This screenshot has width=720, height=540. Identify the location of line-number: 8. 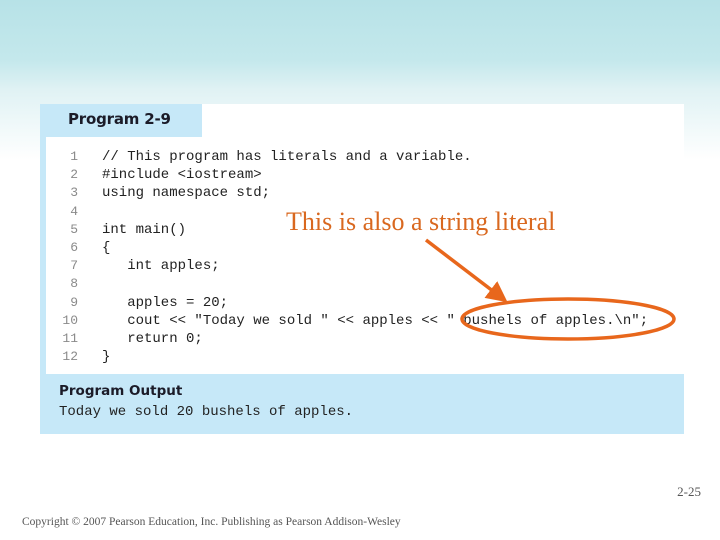
(74, 284).